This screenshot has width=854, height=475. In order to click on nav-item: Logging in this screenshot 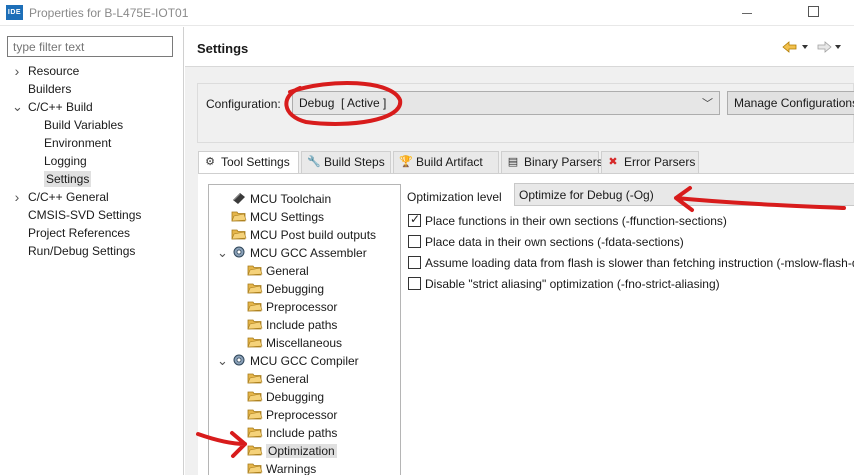, I will do `click(65, 161)`.